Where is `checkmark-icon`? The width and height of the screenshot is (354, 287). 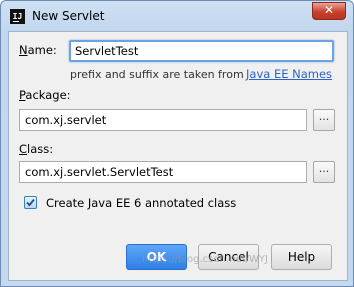 checkmark-icon is located at coordinates (30, 202).